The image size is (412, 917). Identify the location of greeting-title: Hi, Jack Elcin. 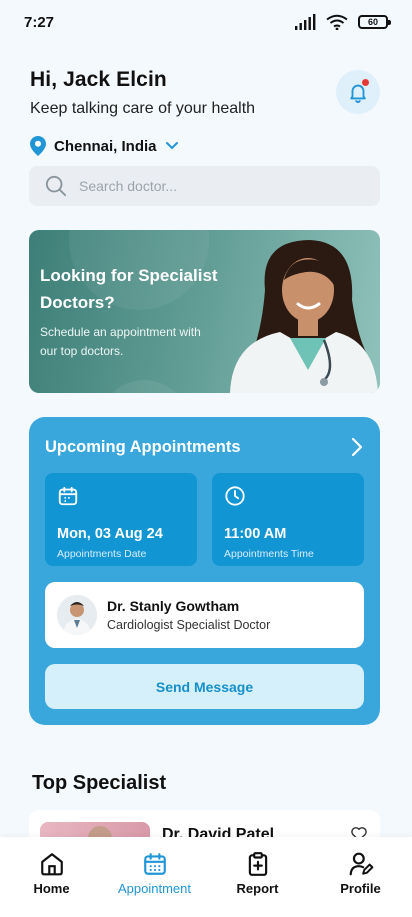
(98, 79).